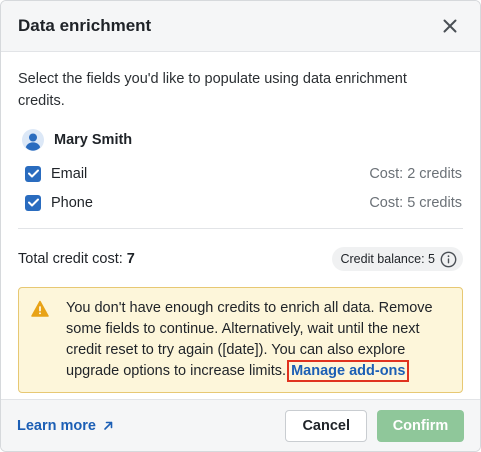 The height and width of the screenshot is (452, 481). What do you see at coordinates (240, 140) in the screenshot?
I see `person-row: Mary Smith` at bounding box center [240, 140].